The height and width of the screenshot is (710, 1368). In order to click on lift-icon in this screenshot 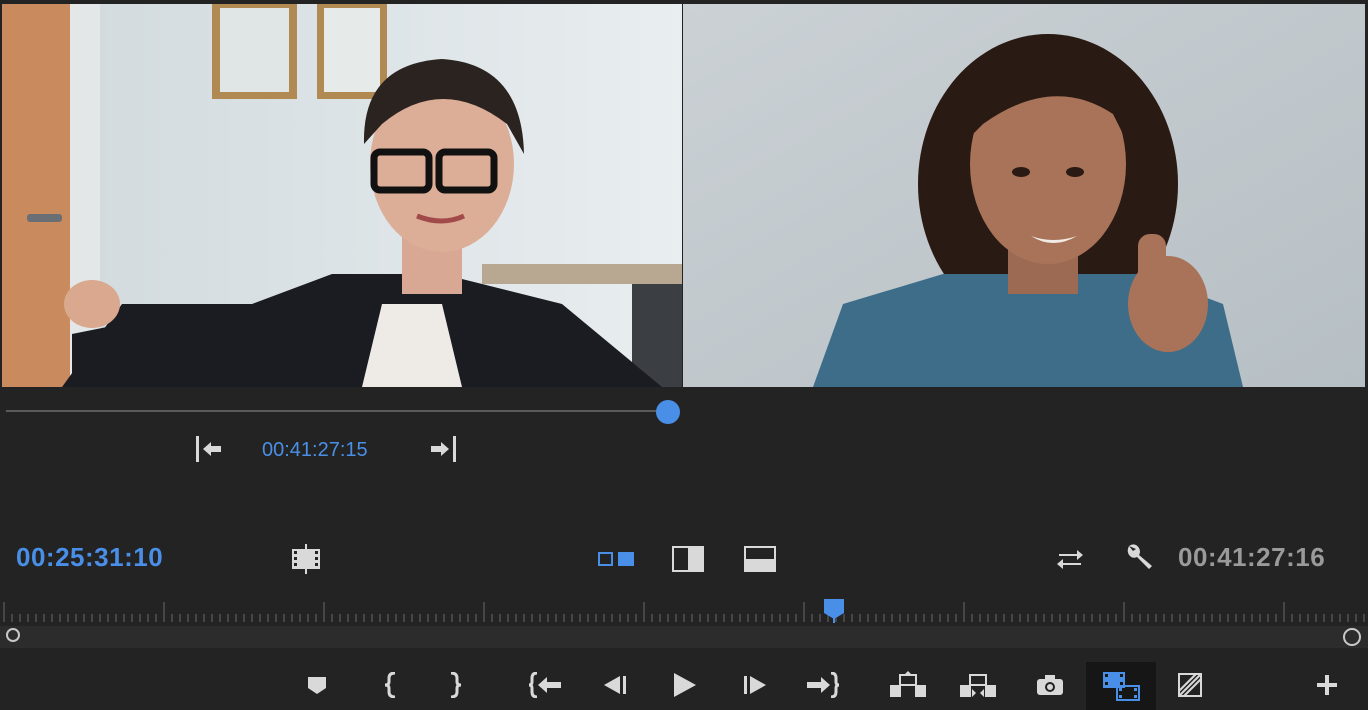, I will do `click(908, 684)`.